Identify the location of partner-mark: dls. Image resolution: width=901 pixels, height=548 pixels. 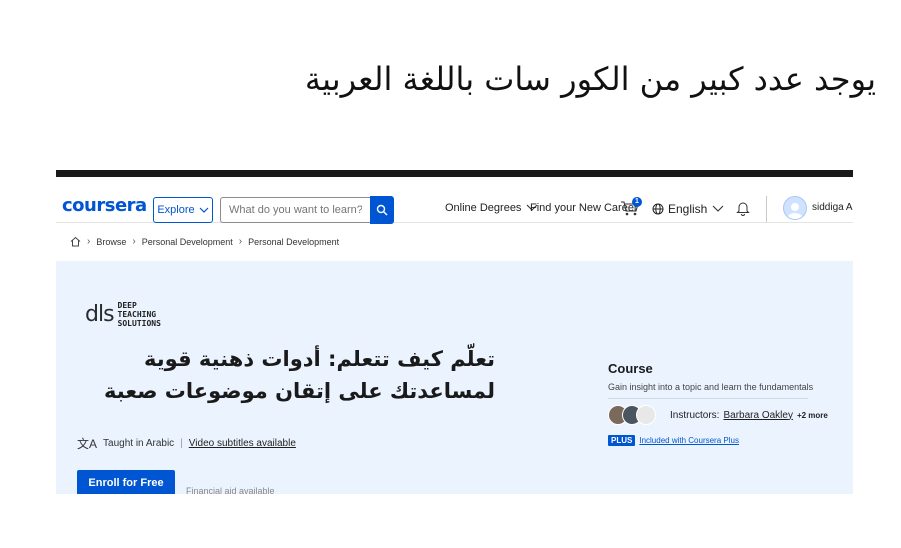
(100, 314).